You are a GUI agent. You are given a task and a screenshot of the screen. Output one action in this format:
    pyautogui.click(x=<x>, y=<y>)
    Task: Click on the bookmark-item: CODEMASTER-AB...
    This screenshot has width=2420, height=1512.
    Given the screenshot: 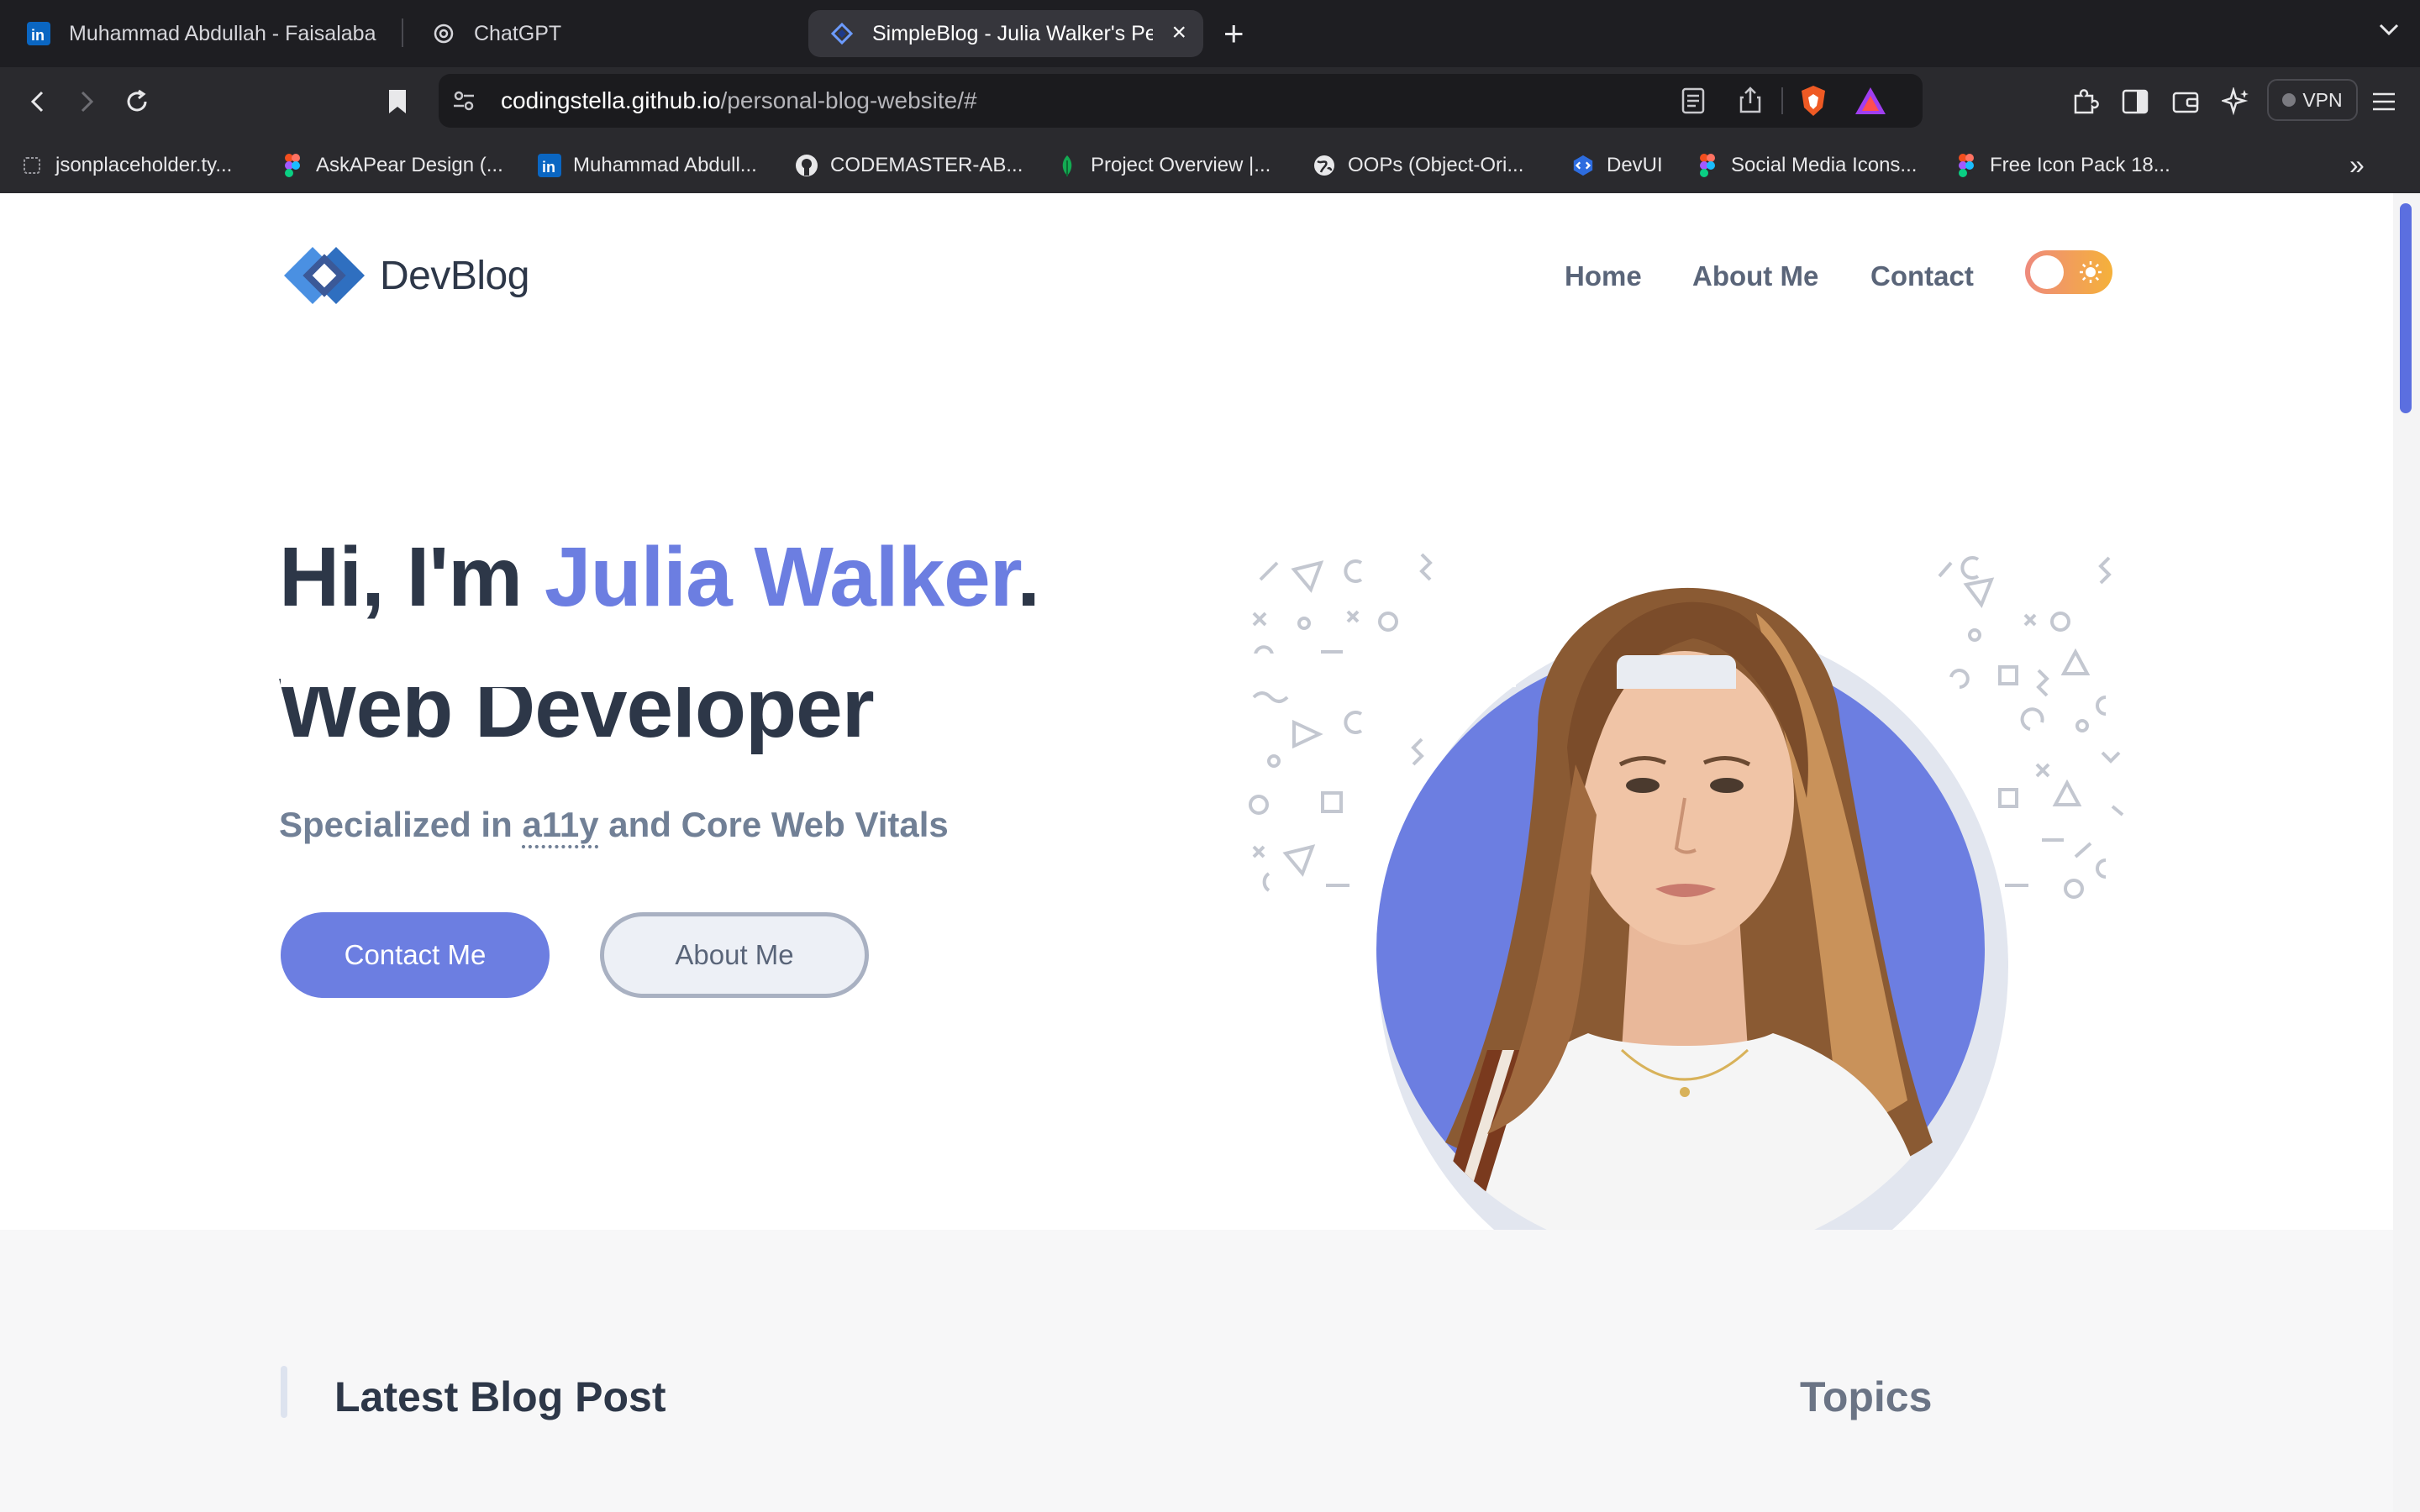 What is the action you would take?
    pyautogui.click(x=909, y=165)
    